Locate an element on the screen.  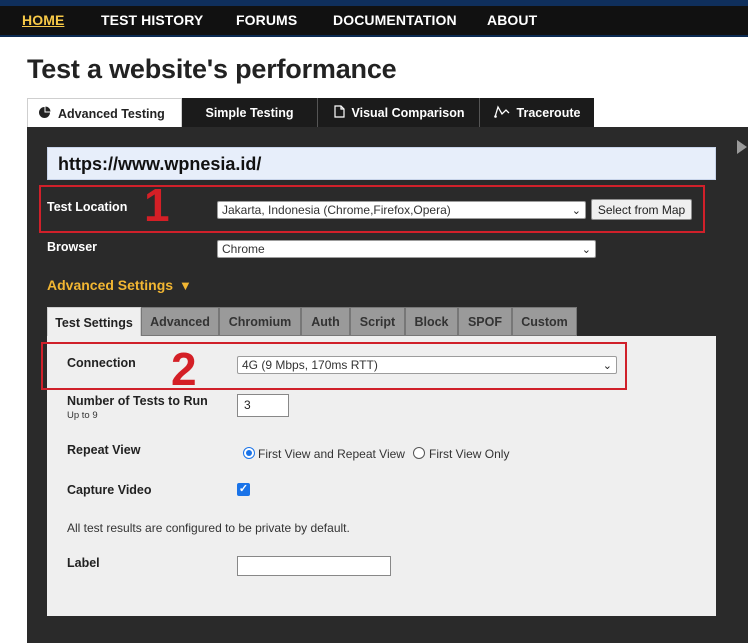
tab-traceroute: Traceroute is located at coordinates (537, 112).